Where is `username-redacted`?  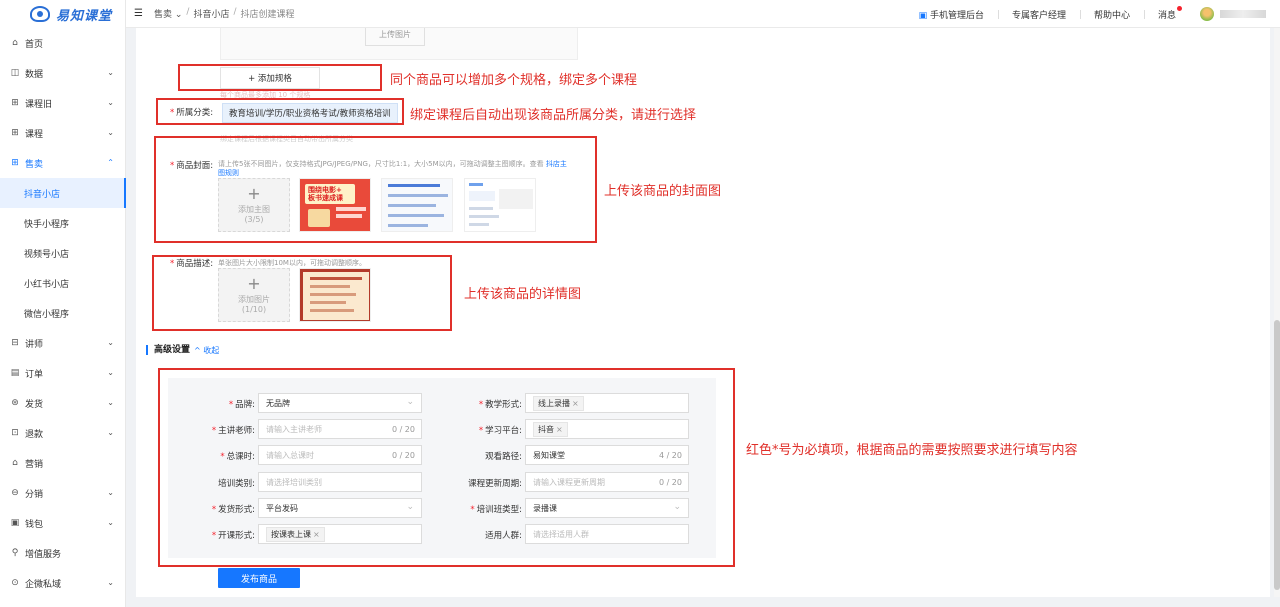 username-redacted is located at coordinates (1243, 14).